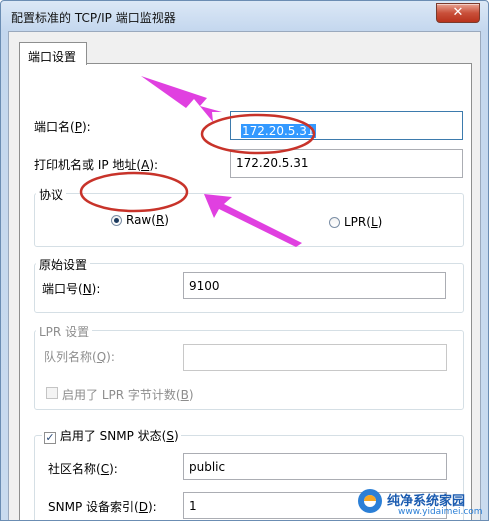 The width and height of the screenshot is (489, 521). I want to click on port-number-value: 9100, so click(204, 286).